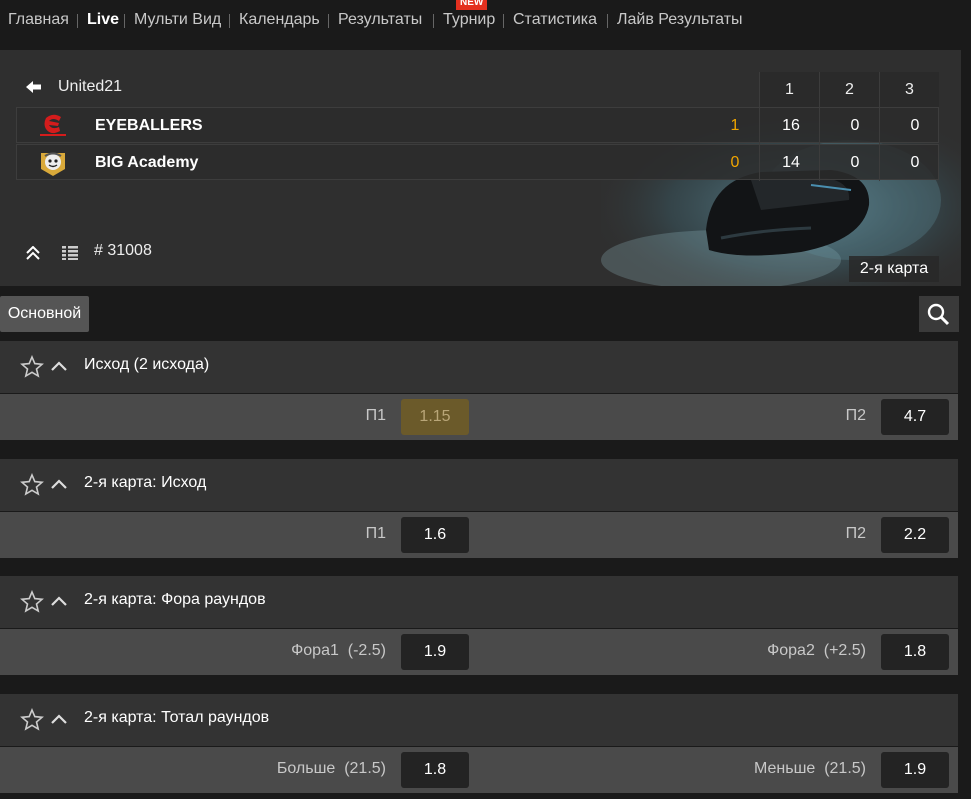 This screenshot has width=971, height=799. Describe the element at coordinates (70, 253) in the screenshot. I see `statistics-table-icon` at that location.